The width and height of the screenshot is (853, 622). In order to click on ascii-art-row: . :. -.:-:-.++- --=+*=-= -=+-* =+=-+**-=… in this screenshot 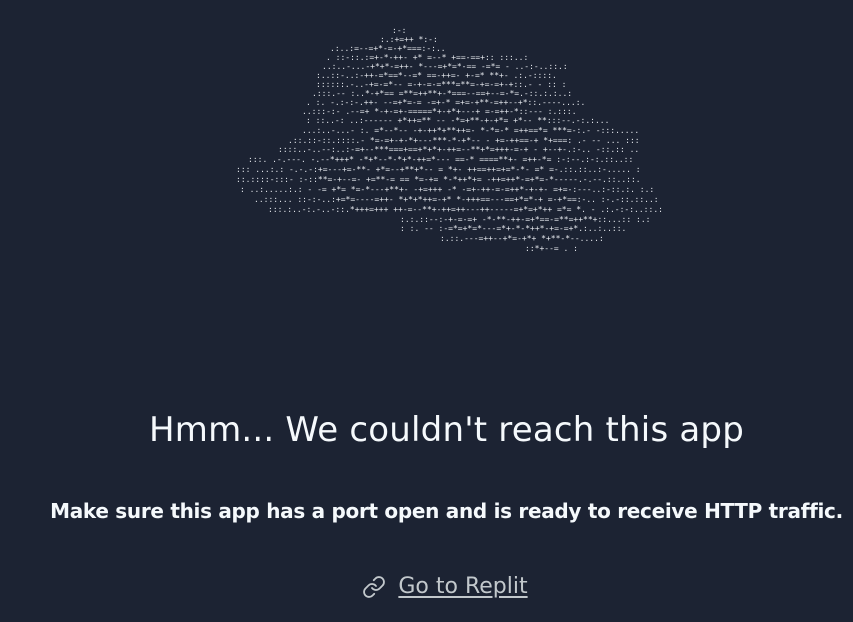, I will do `click(445, 102)`.